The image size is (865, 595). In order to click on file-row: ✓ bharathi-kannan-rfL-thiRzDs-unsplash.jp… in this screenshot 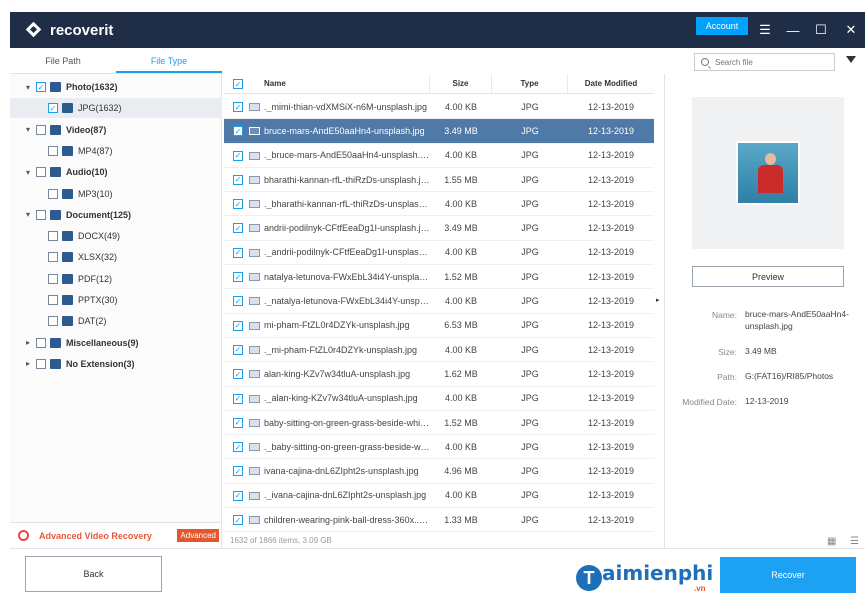, I will do `click(439, 180)`.